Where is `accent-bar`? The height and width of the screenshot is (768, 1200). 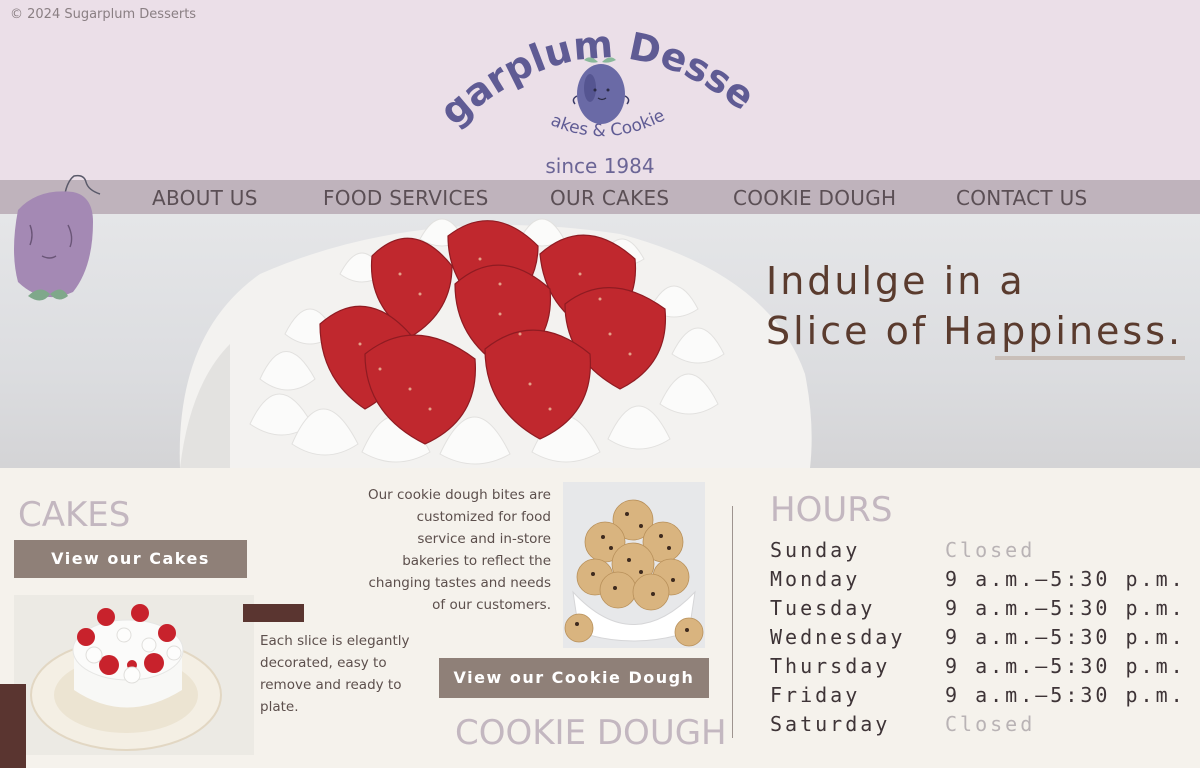
accent-bar is located at coordinates (273, 613).